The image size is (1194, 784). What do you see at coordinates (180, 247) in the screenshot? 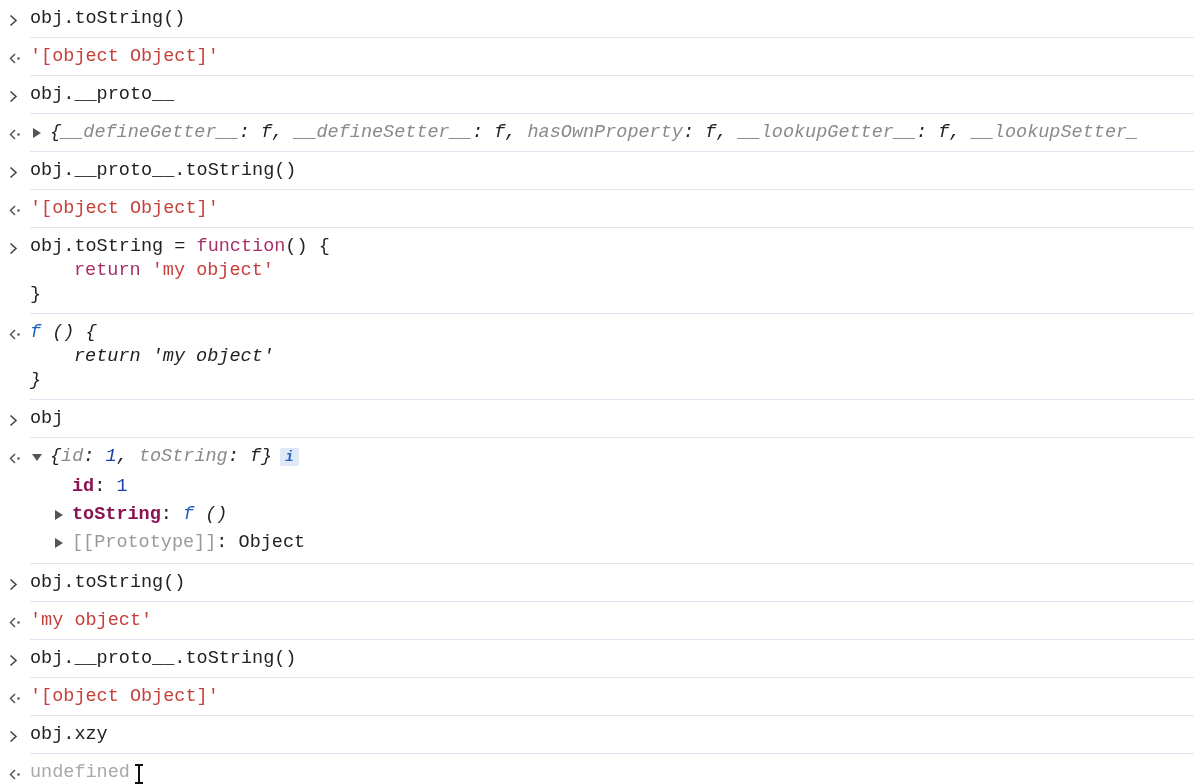
I see `code-line: obj.toString = function() {` at bounding box center [180, 247].